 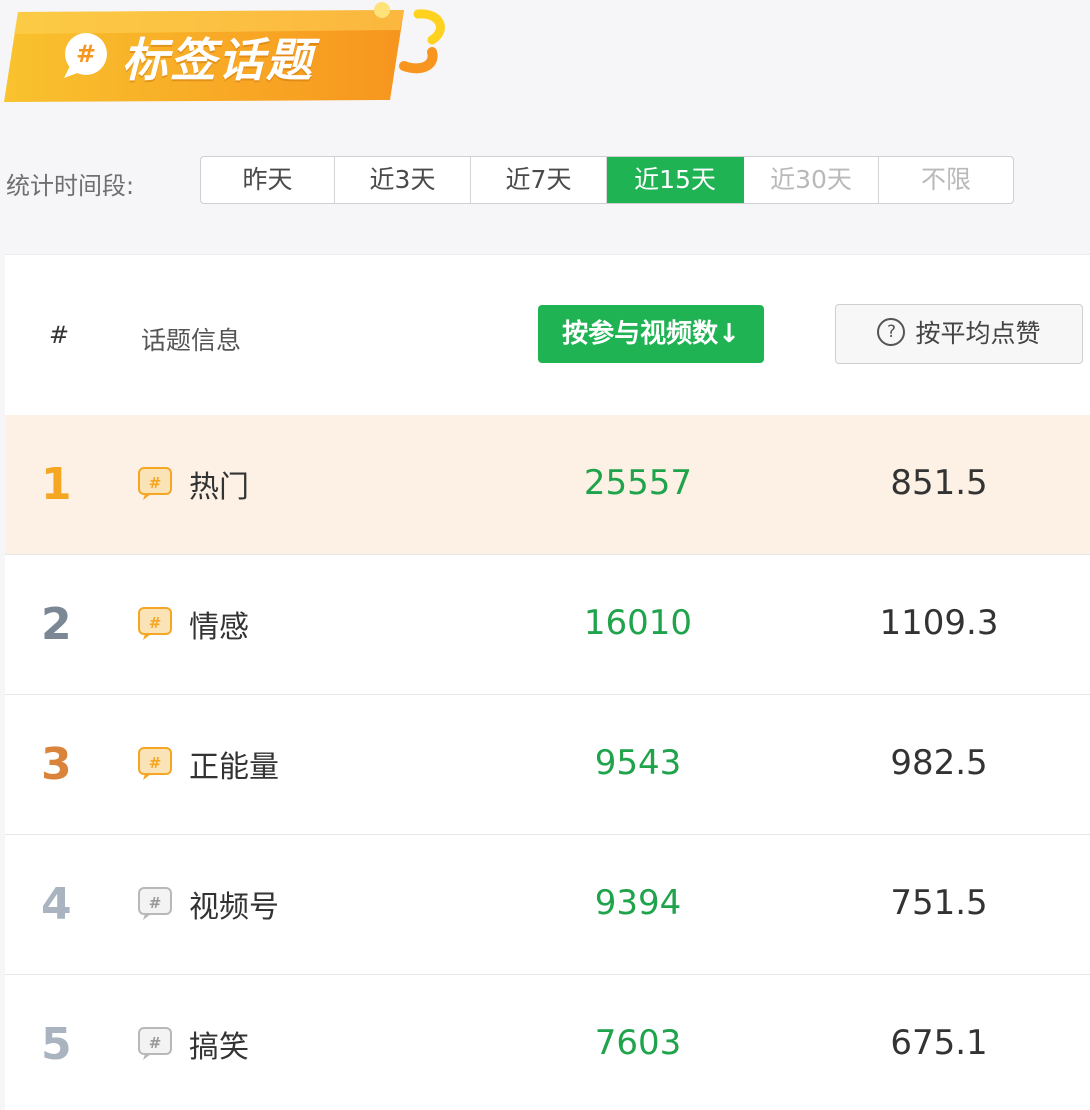 What do you see at coordinates (978, 333) in the screenshot?
I see `sort-by-avg-likes-label: 按平均点赞` at bounding box center [978, 333].